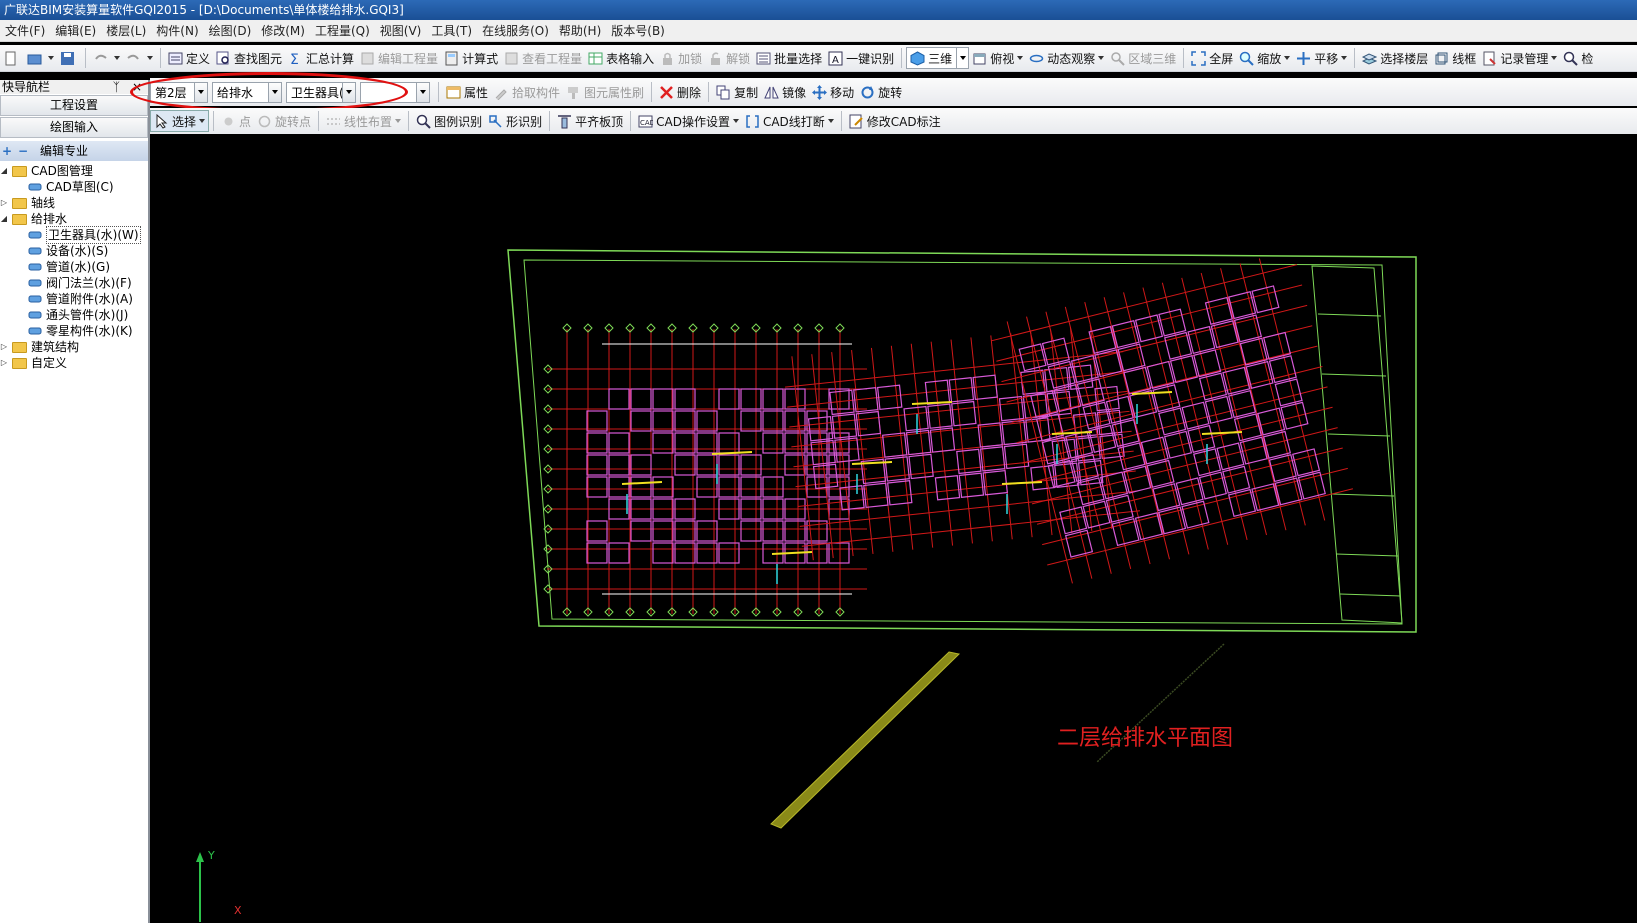  Describe the element at coordinates (179, 92) in the screenshot. I see `floor-select: 第2层` at that location.